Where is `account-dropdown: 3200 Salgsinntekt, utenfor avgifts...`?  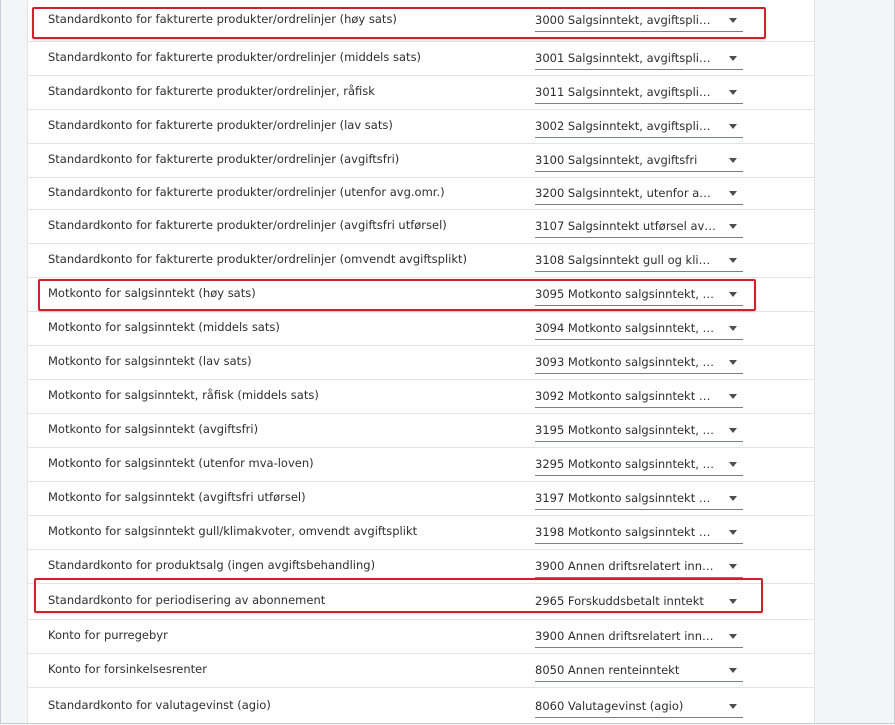
account-dropdown: 3200 Salgsinntekt, utenfor avgifts... is located at coordinates (639, 193).